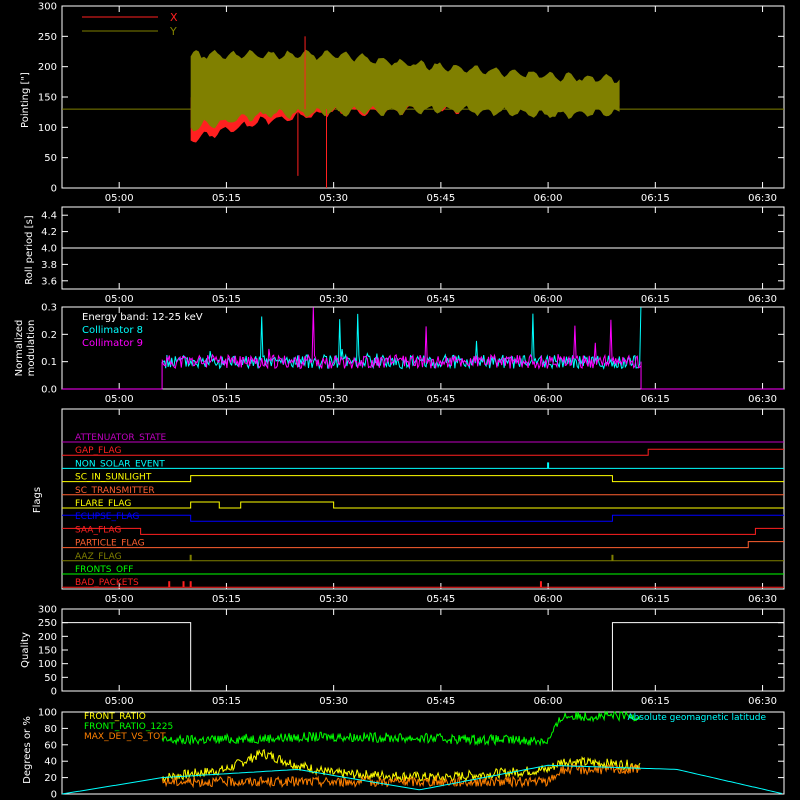 The width and height of the screenshot is (800, 800). What do you see at coordinates (49, 390) in the screenshot?
I see `y-tick-label: 0.0` at bounding box center [49, 390].